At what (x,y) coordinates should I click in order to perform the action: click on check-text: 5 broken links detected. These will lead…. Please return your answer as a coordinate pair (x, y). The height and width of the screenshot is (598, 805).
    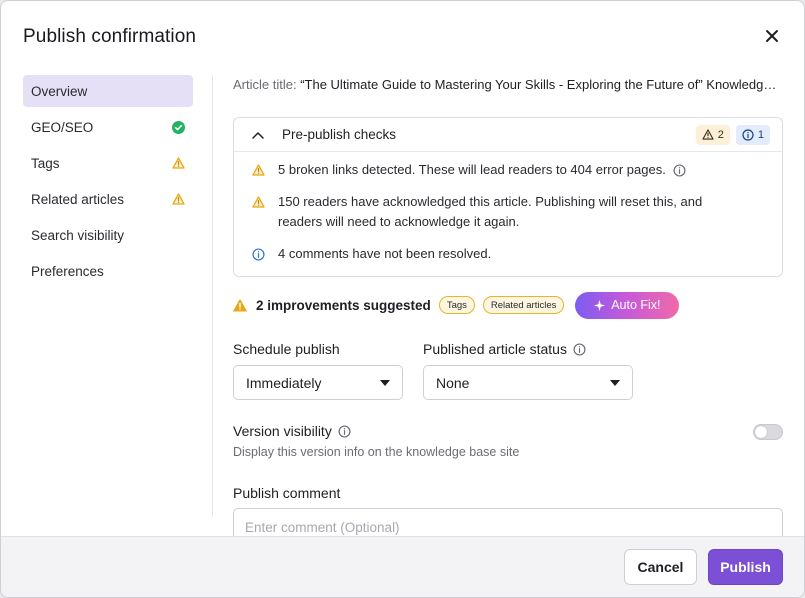
    Looking at the image, I should click on (472, 169).